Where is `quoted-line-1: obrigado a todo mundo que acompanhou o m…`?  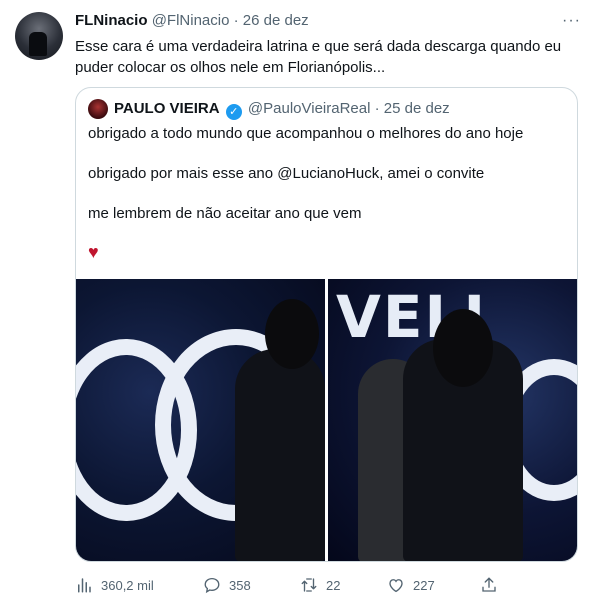
quoted-line-1: obrigado a todo mundo que acompanhou o m… is located at coordinates (306, 133).